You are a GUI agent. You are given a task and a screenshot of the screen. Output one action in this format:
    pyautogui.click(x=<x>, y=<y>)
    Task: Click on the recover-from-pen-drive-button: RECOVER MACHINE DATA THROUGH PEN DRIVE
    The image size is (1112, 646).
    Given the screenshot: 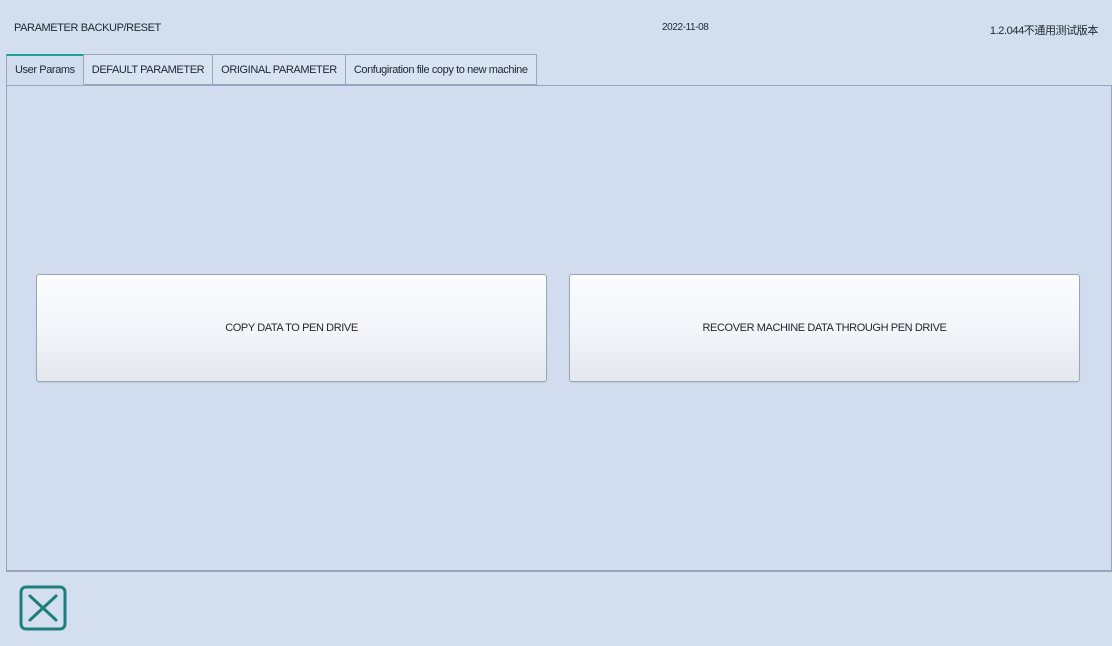 What is the action you would take?
    pyautogui.click(x=824, y=328)
    